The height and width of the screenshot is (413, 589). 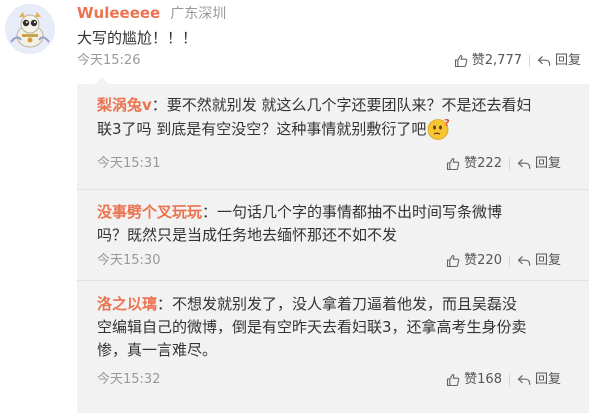 What do you see at coordinates (483, 260) in the screenshot?
I see `reply-like-count: 赞220` at bounding box center [483, 260].